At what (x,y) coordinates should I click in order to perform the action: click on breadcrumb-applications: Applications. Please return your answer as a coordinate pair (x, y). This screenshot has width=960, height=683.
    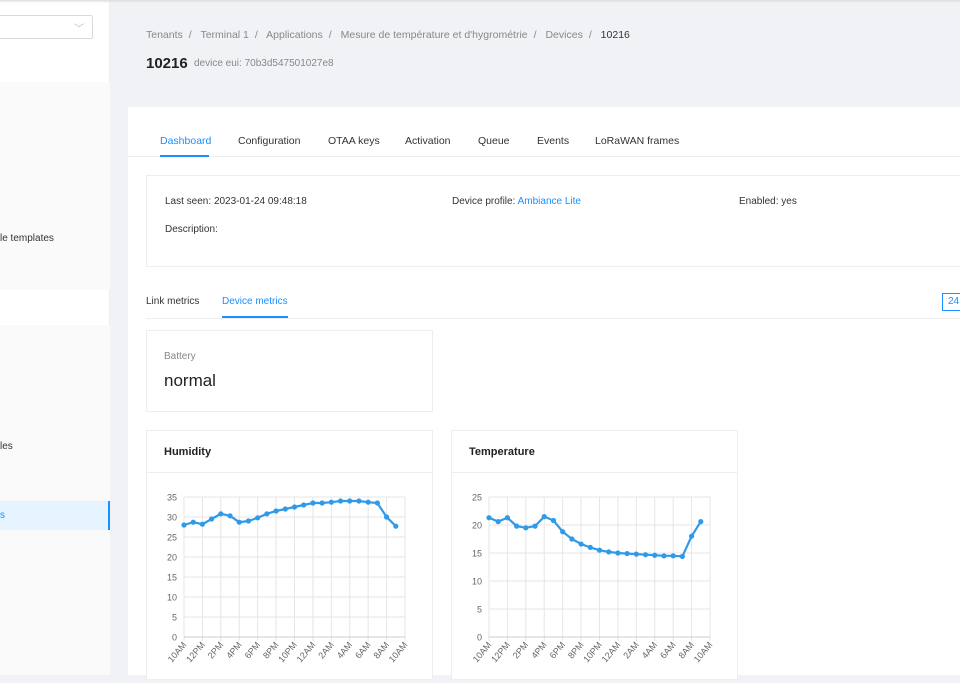
    Looking at the image, I should click on (294, 35).